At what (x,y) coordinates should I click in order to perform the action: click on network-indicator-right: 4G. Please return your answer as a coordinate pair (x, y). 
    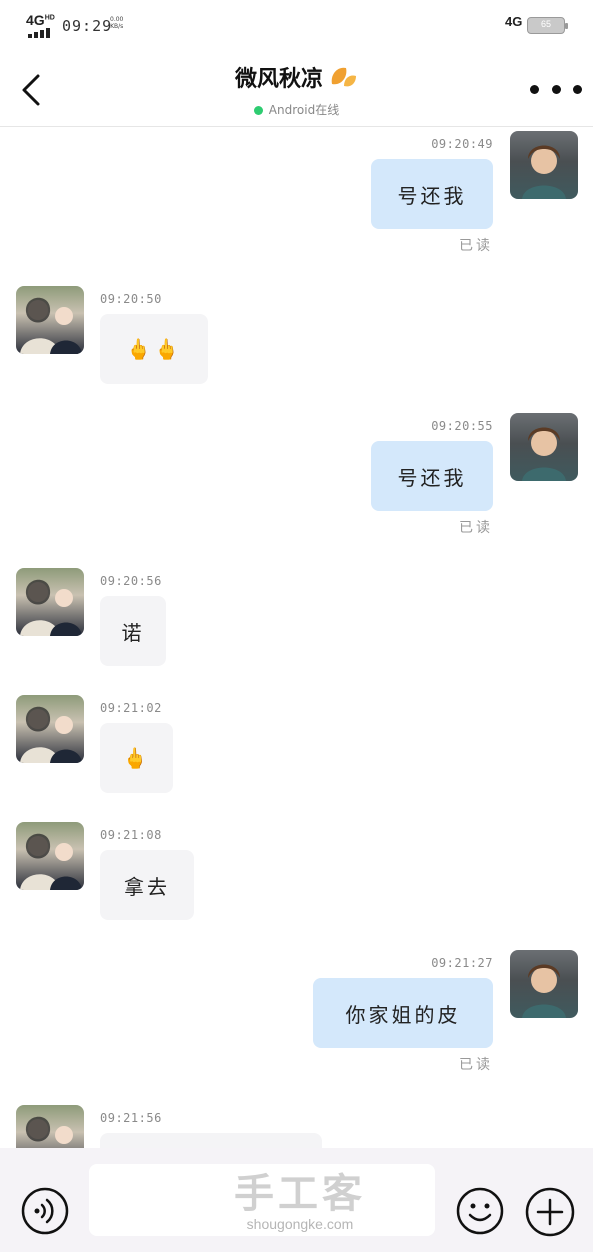
    Looking at the image, I should click on (514, 21).